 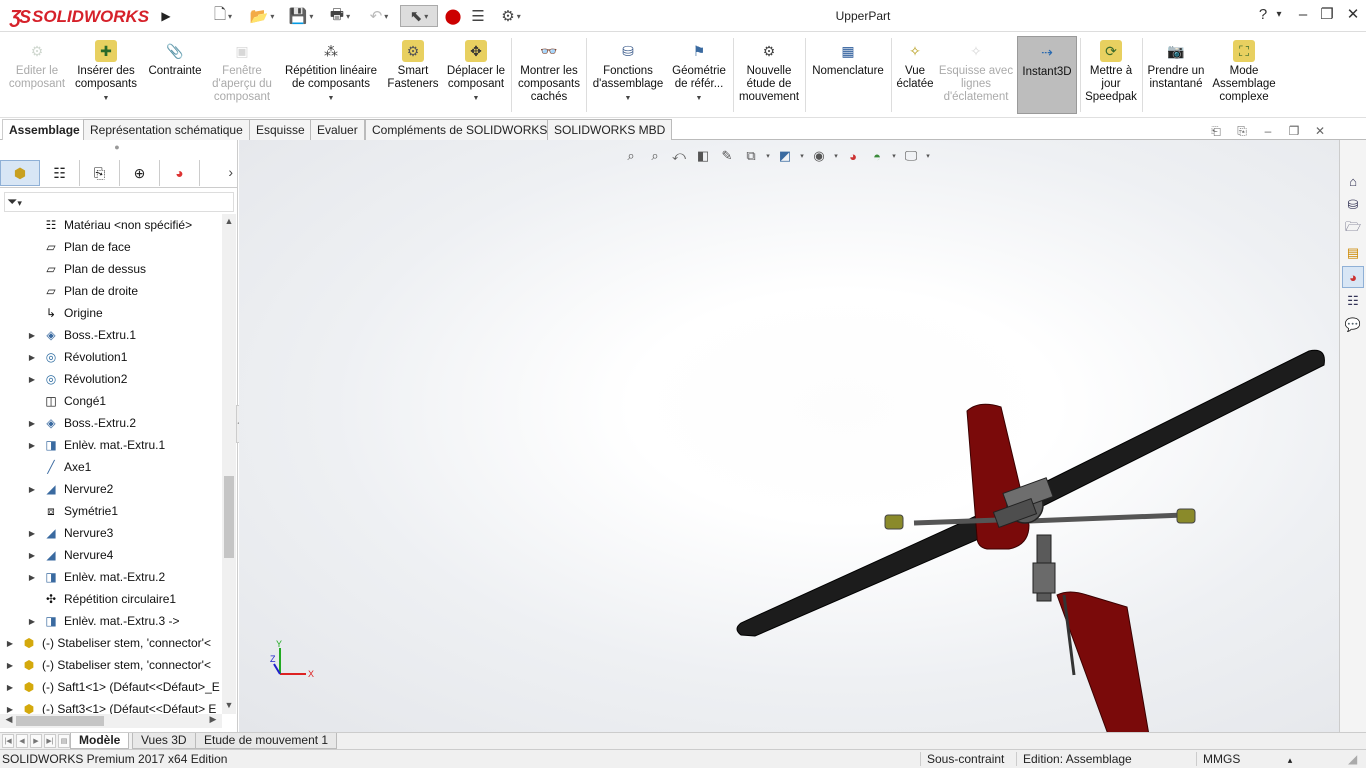 What do you see at coordinates (117, 147) in the screenshot?
I see `panel-grip-icon: ●` at bounding box center [117, 147].